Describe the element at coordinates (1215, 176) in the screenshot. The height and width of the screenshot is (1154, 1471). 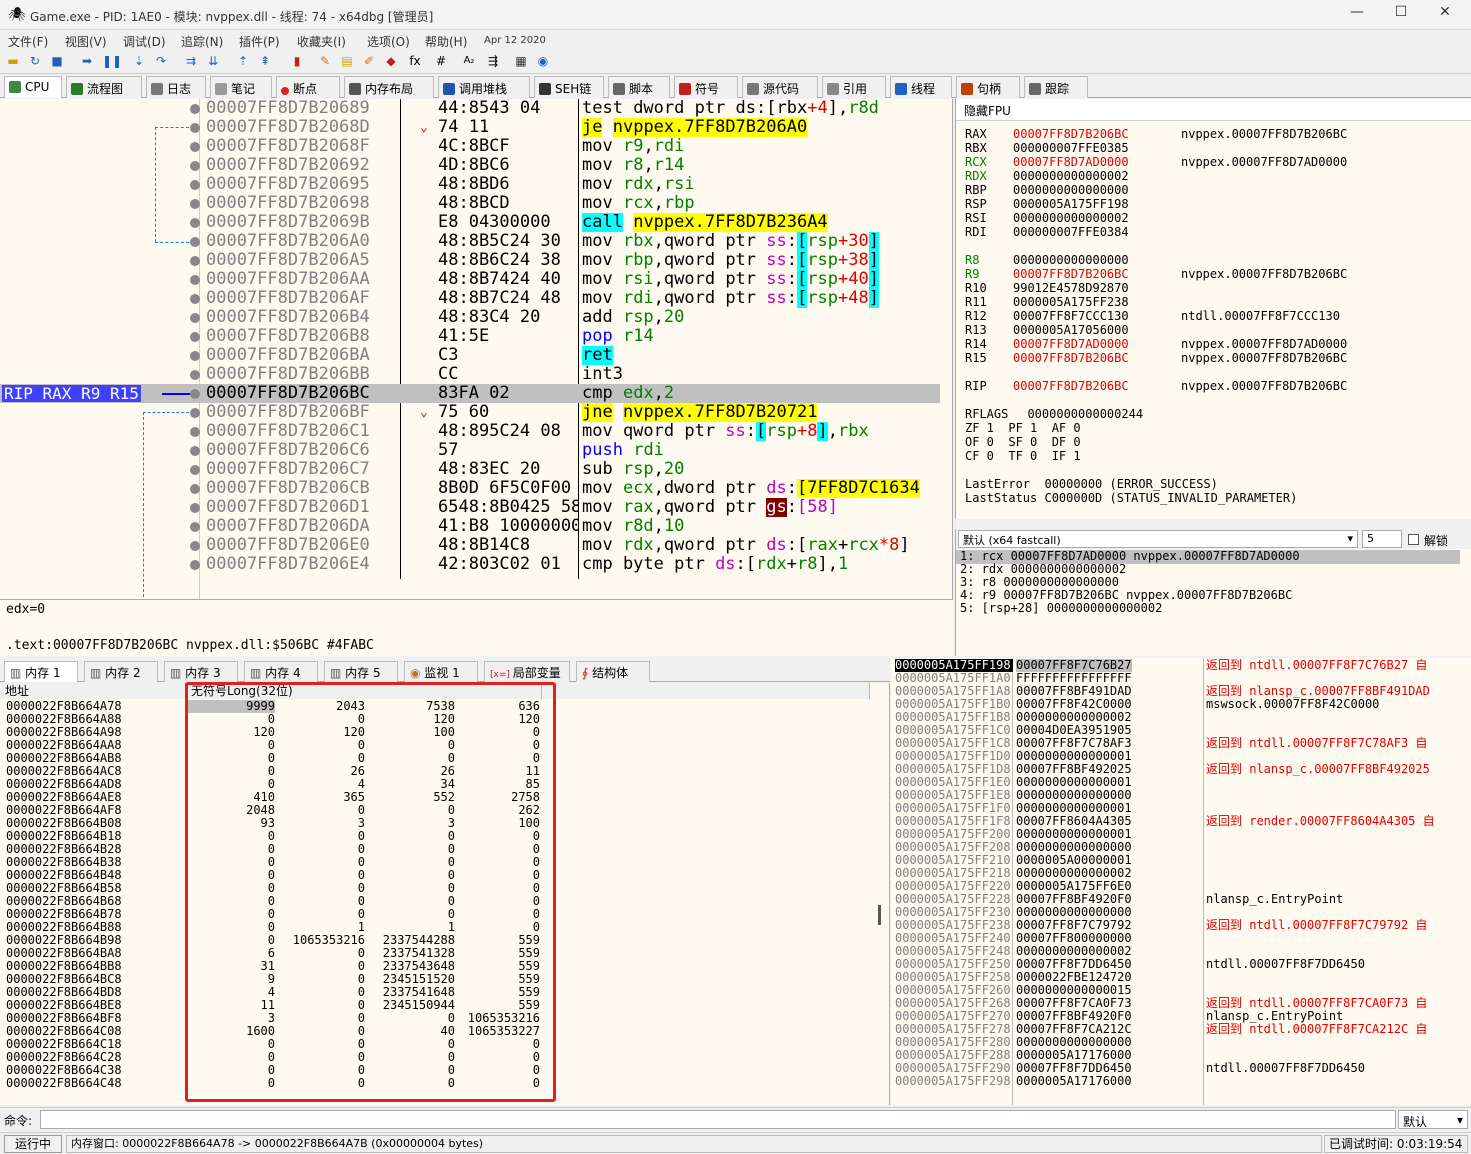
I see `register-row: RDX 0000000000000002` at that location.